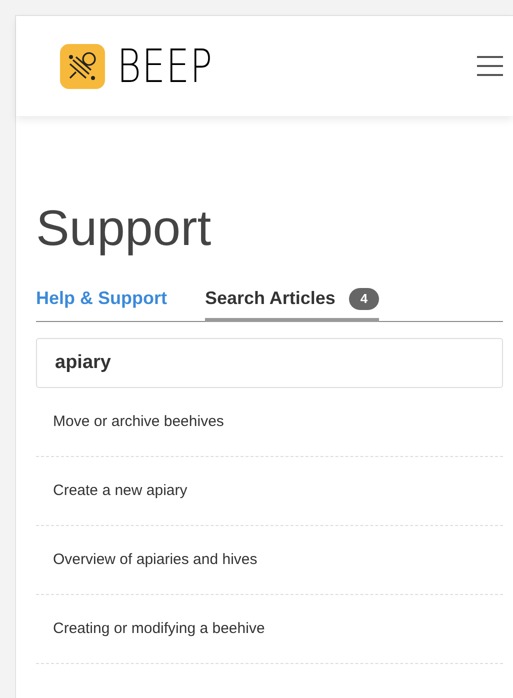 Image resolution: width=513 pixels, height=698 pixels. Describe the element at coordinates (269, 422) in the screenshot. I see `article-link: Move or archive beehives` at that location.